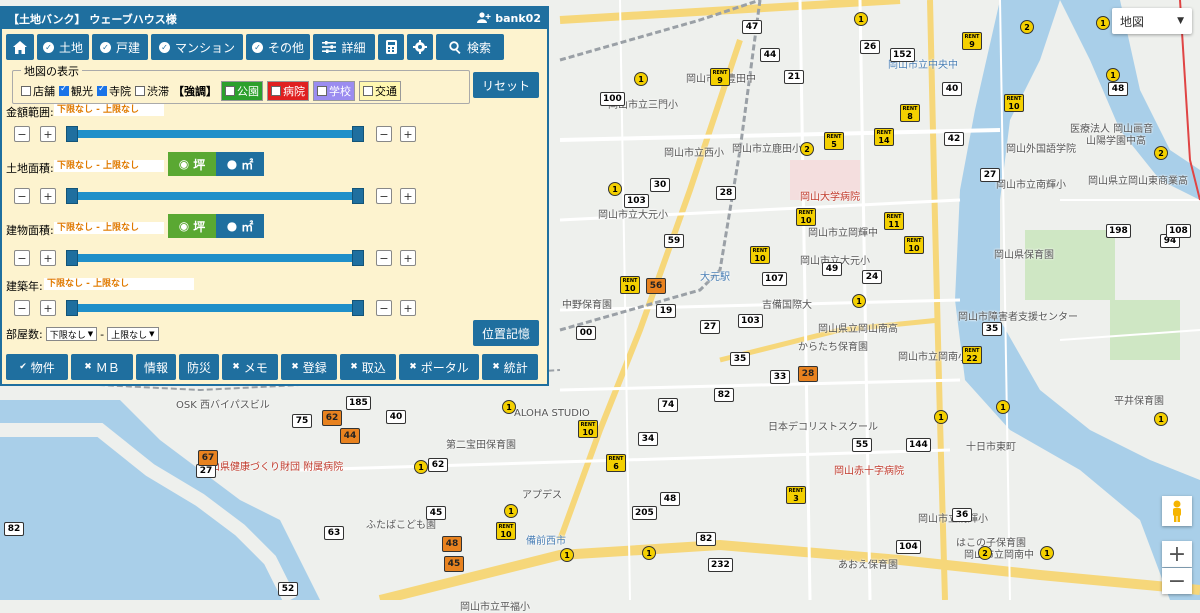  Describe the element at coordinates (1177, 511) in the screenshot. I see `street-view-pegman-icon` at that location.